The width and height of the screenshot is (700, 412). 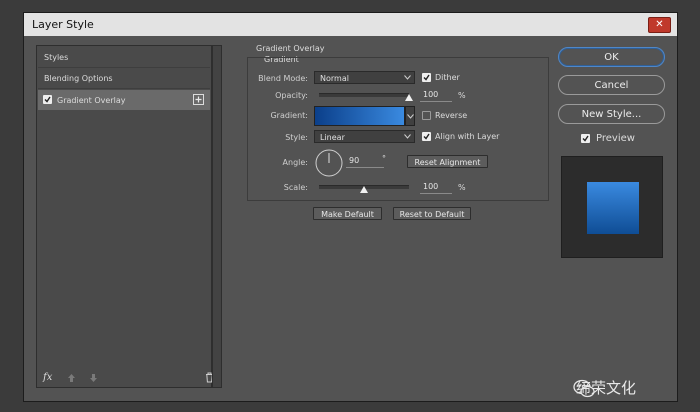 I want to click on gradient-picker, so click(x=359, y=116).